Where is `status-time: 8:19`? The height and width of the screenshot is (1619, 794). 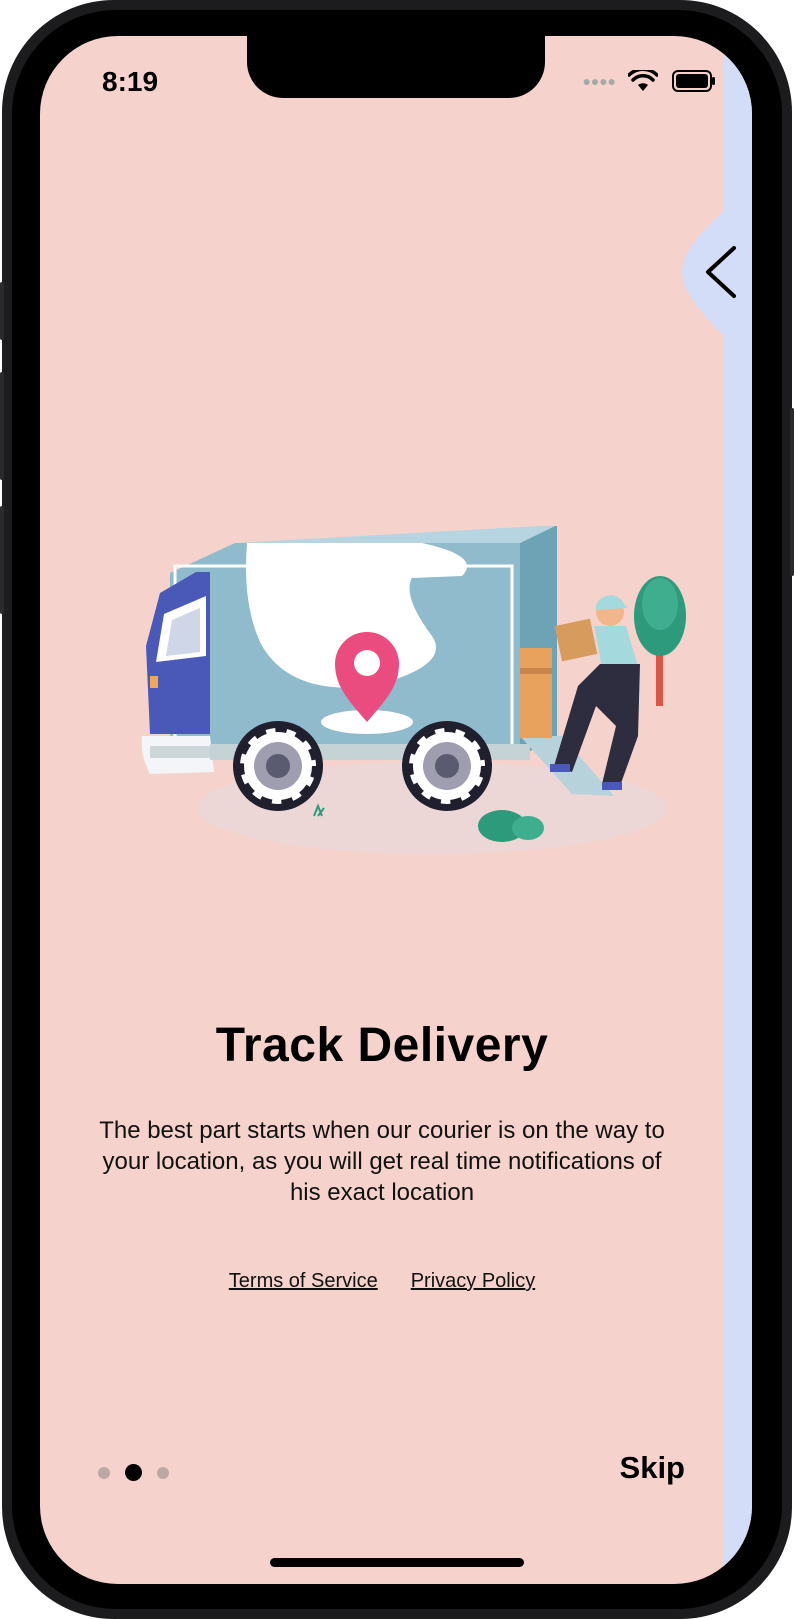 status-time: 8:19 is located at coordinates (130, 81).